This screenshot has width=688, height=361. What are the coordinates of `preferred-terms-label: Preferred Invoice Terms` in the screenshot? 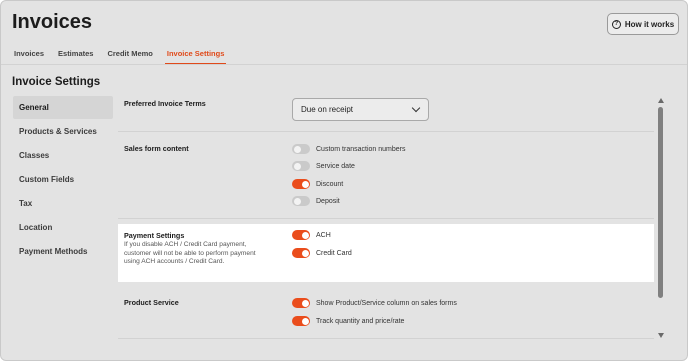 It's located at (165, 103).